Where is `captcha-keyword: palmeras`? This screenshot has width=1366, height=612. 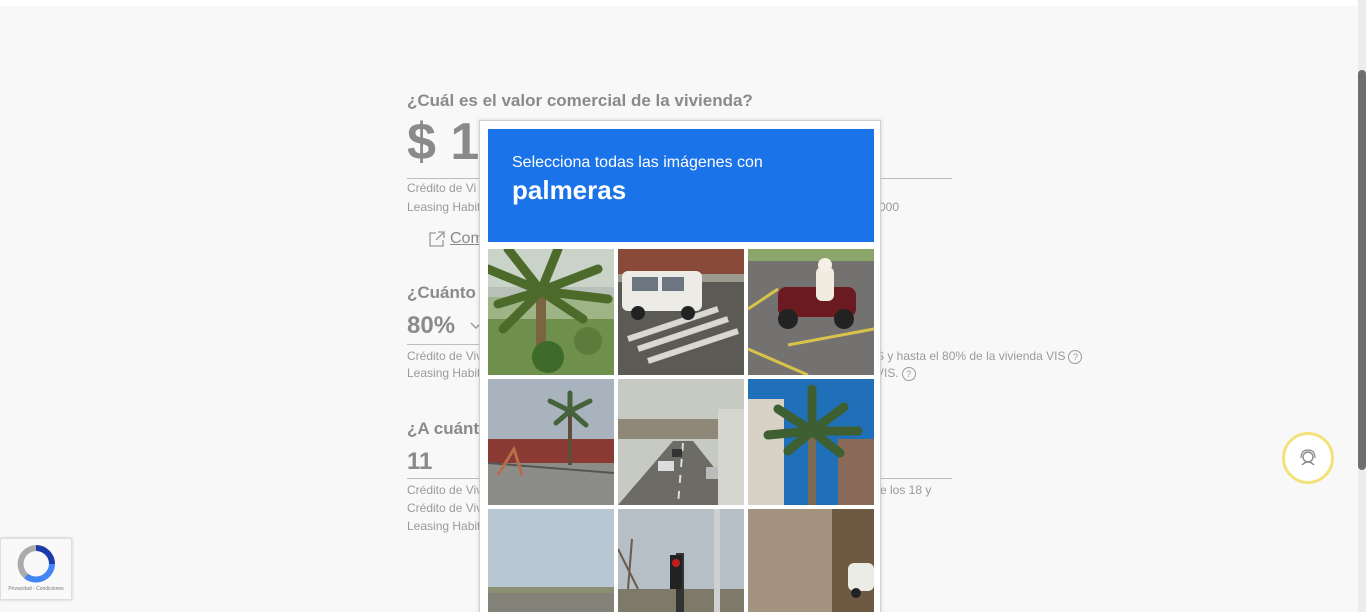 captcha-keyword: palmeras is located at coordinates (569, 190).